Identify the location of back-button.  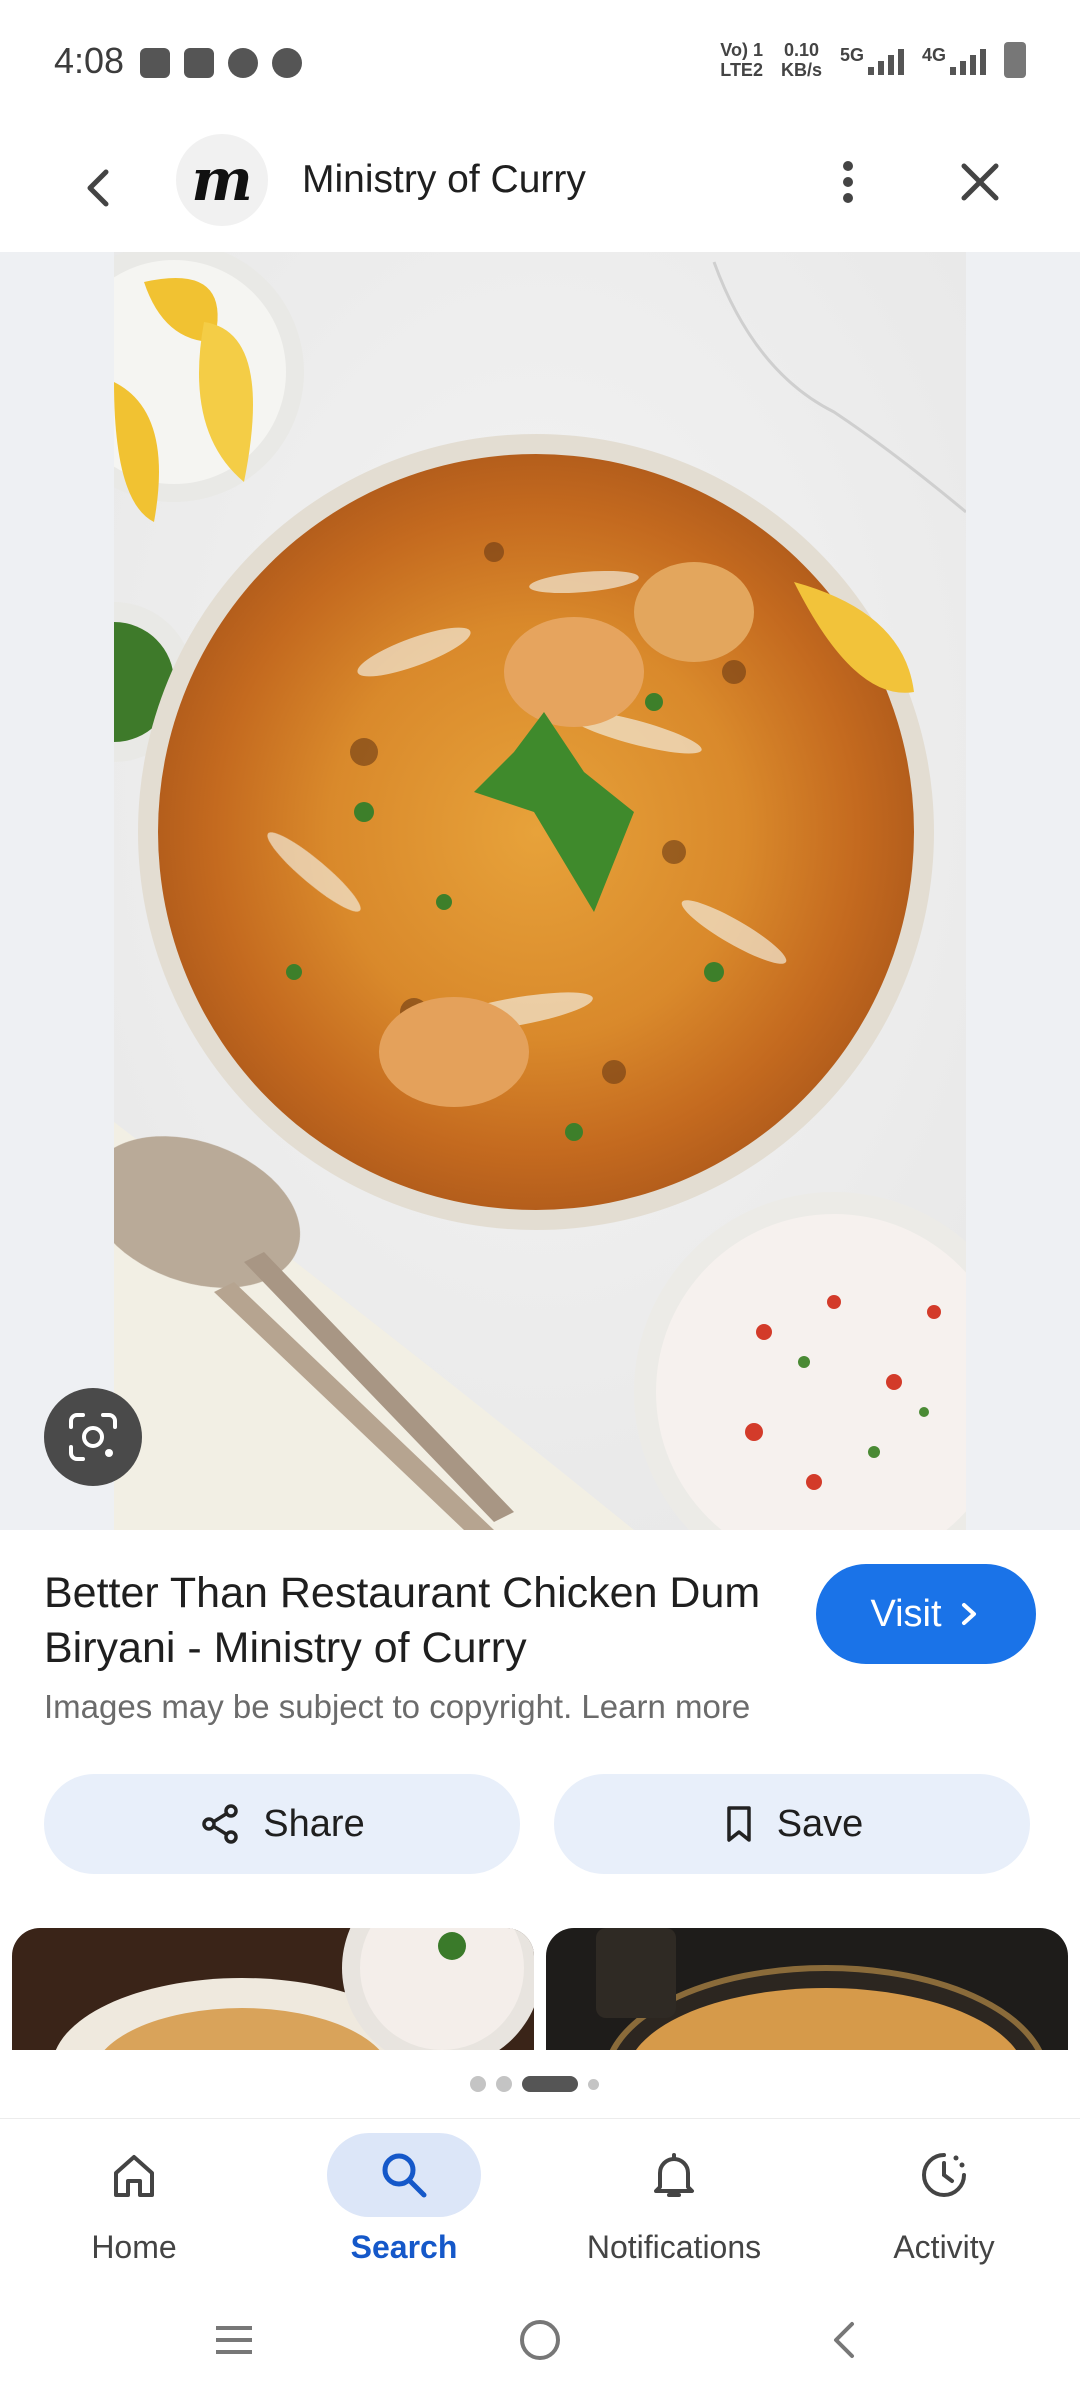
(100, 188).